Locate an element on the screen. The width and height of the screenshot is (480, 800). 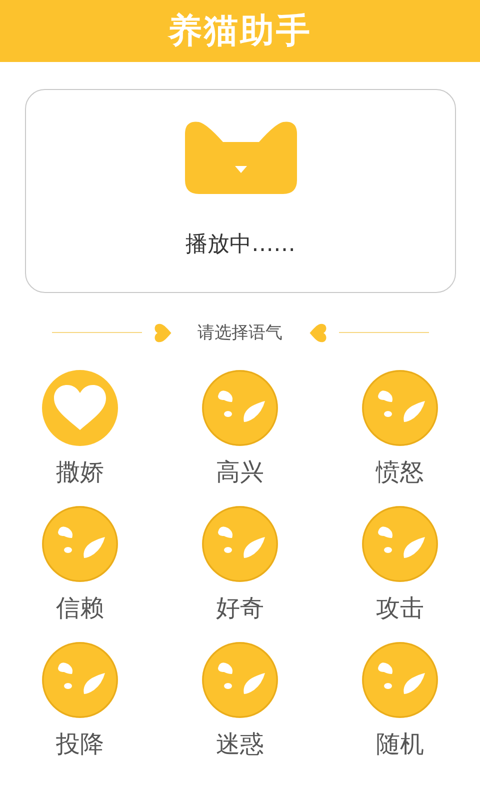
mood-label: 迷惑 is located at coordinates (240, 744).